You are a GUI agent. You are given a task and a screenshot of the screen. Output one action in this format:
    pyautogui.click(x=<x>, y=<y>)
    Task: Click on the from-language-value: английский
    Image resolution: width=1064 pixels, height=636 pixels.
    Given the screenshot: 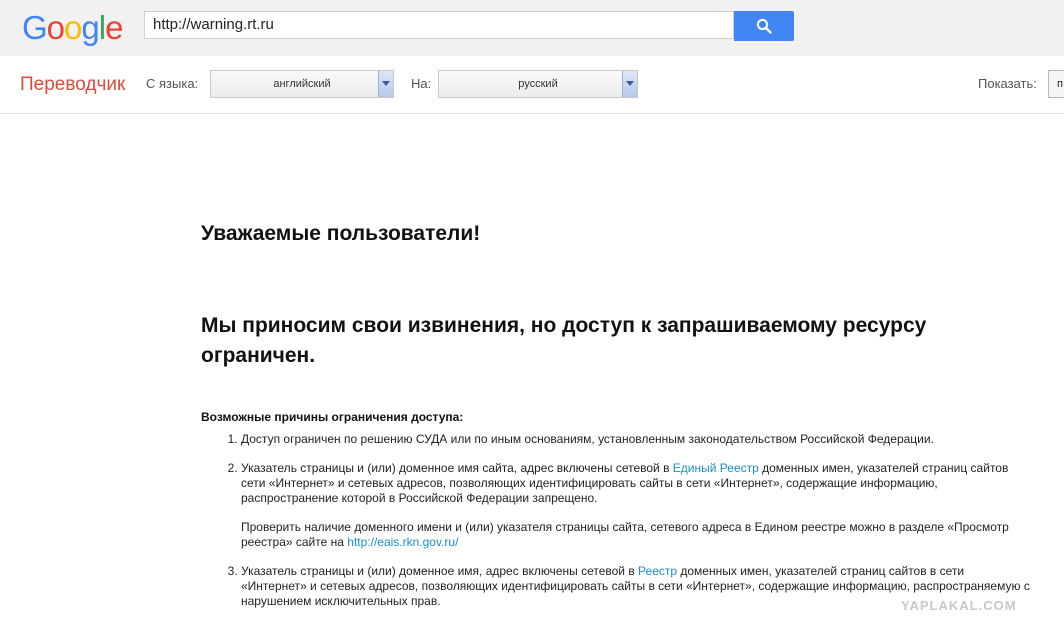 What is the action you would take?
    pyautogui.click(x=302, y=84)
    